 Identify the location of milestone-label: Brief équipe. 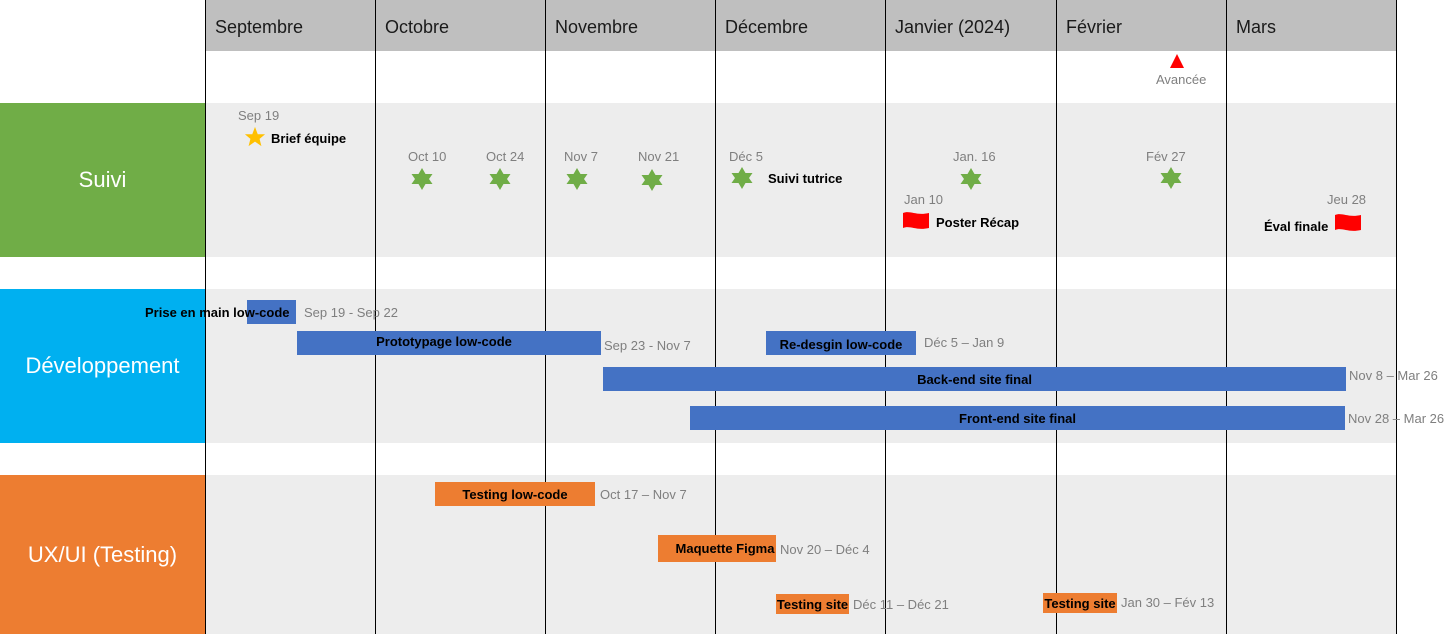
(309, 138).